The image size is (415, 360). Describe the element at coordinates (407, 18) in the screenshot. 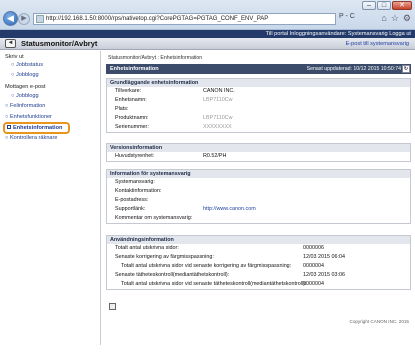

I see `gear-icon: ⚙` at that location.